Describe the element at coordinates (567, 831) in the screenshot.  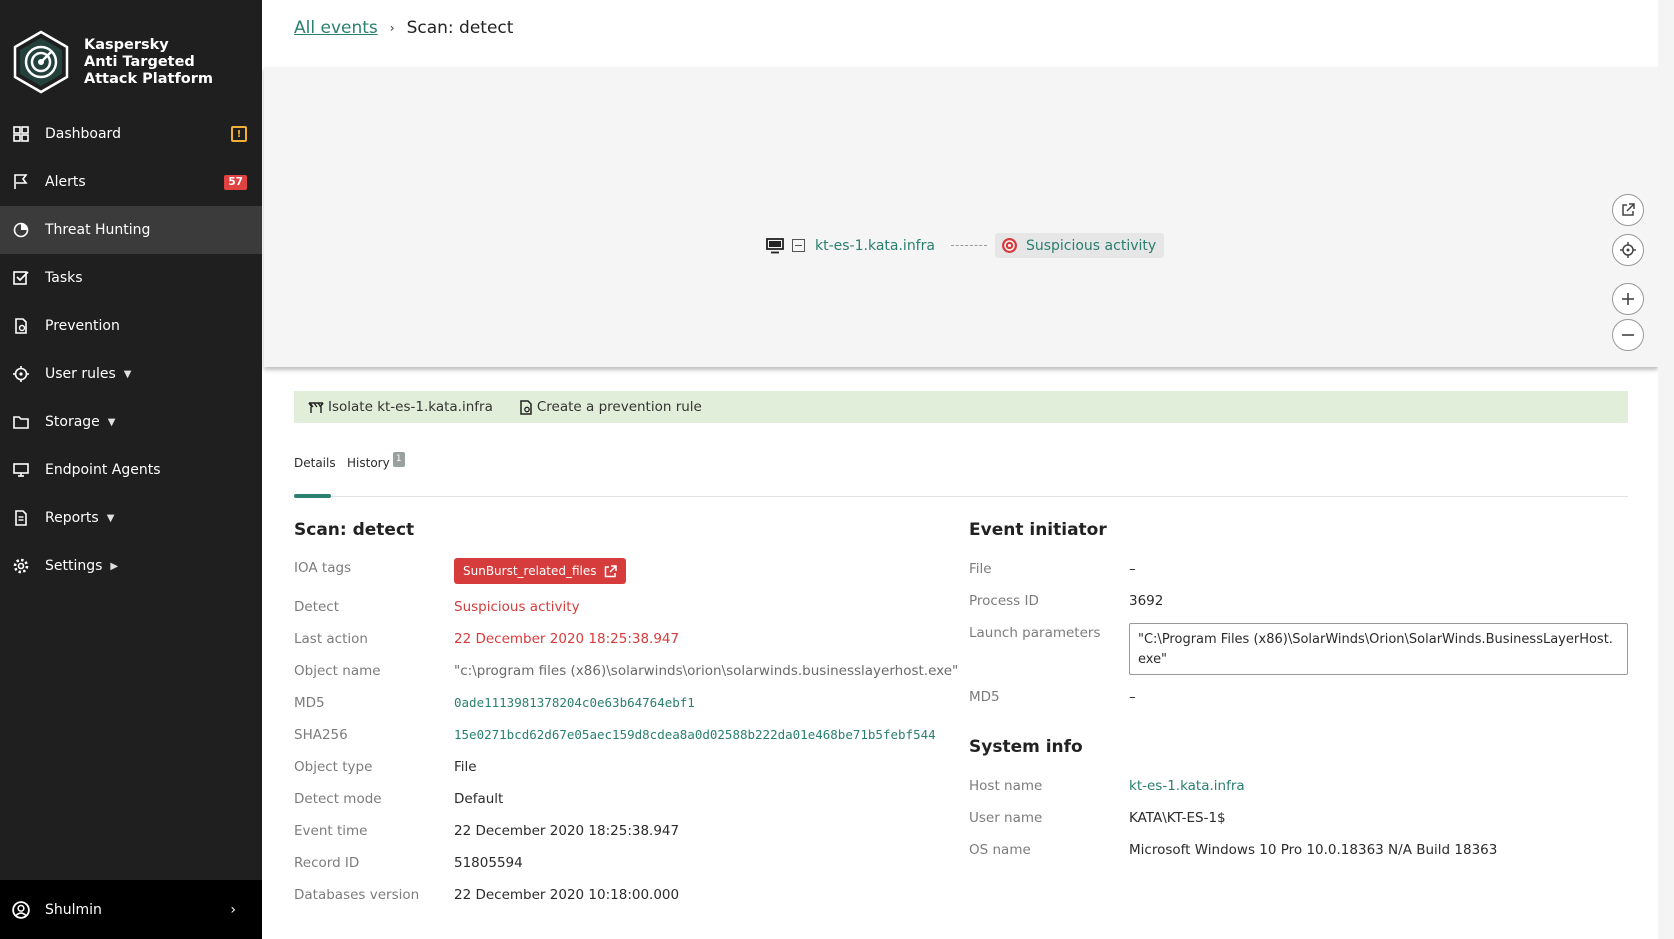
I see `event-time-value: 22 December 2020 18:25:38.947` at that location.